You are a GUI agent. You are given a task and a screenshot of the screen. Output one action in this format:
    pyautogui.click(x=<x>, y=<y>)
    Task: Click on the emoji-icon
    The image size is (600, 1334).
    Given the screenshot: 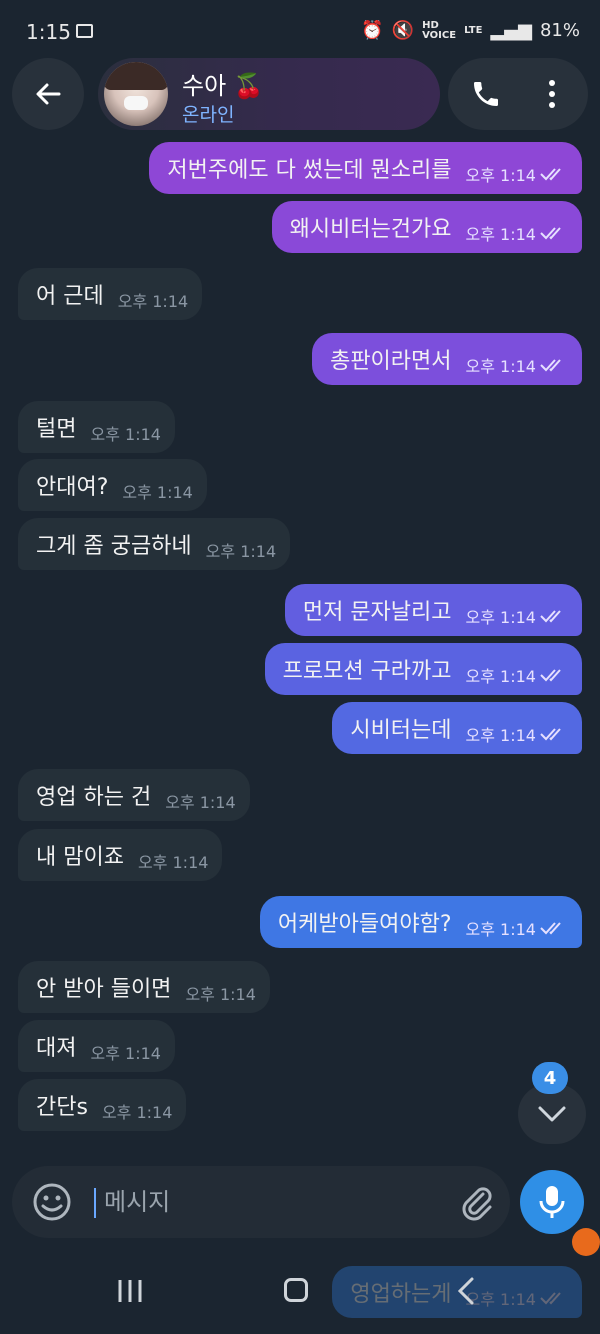 What is the action you would take?
    pyautogui.click(x=52, y=1202)
    